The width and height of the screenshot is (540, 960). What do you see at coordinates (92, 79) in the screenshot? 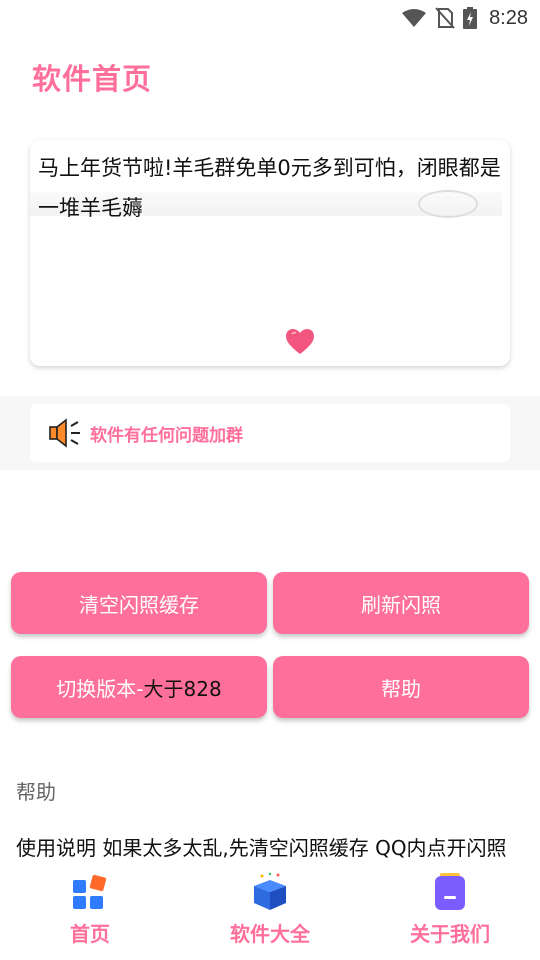
I see `page-title: 软件首页` at bounding box center [92, 79].